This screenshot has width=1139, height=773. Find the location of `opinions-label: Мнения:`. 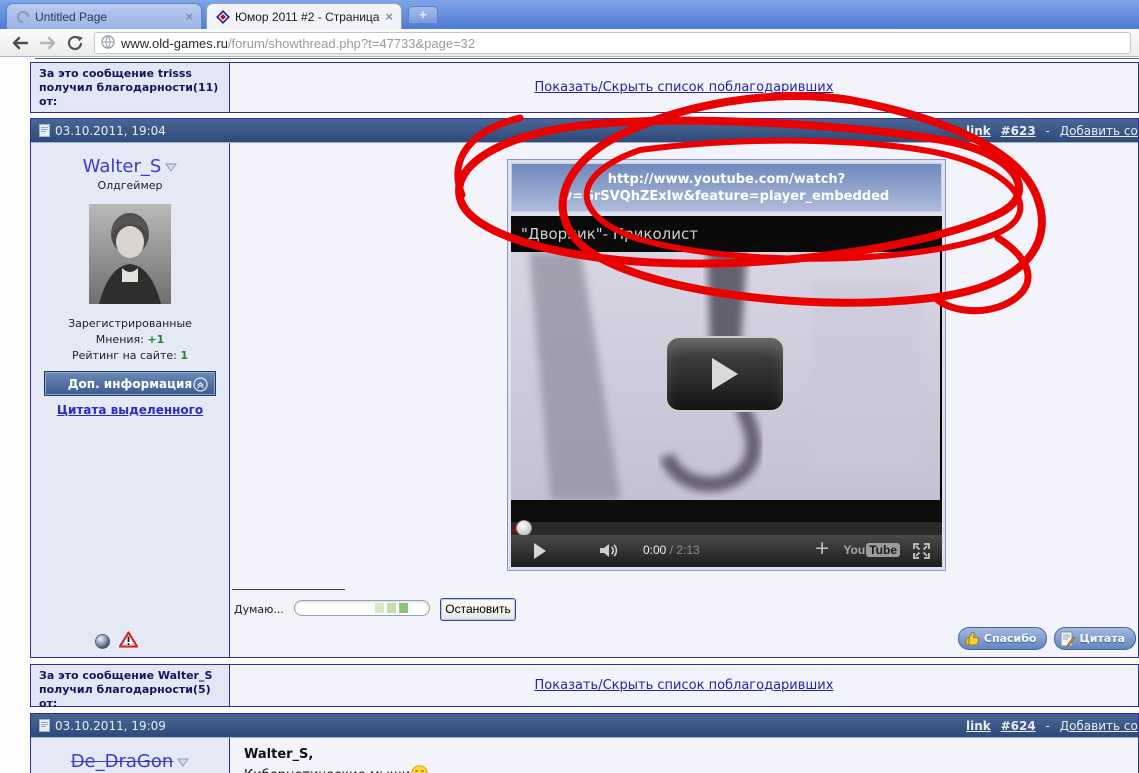

opinions-label: Мнения: is located at coordinates (119, 339).